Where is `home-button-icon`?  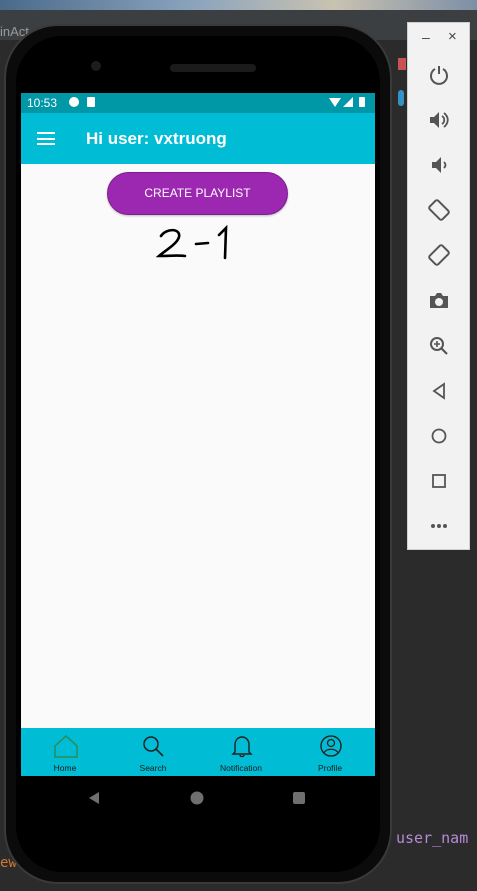 home-button-icon is located at coordinates (197, 798).